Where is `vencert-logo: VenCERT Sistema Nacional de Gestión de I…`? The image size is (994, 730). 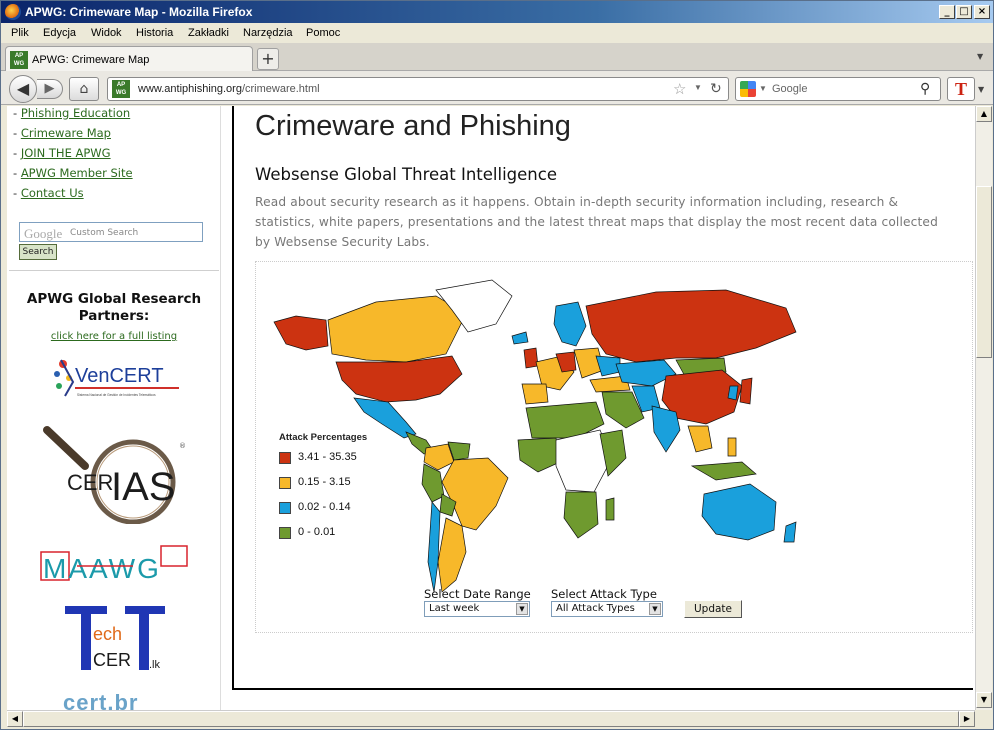 vencert-logo: VenCERT Sistema Nacional de Gestión de I… is located at coordinates (117, 377).